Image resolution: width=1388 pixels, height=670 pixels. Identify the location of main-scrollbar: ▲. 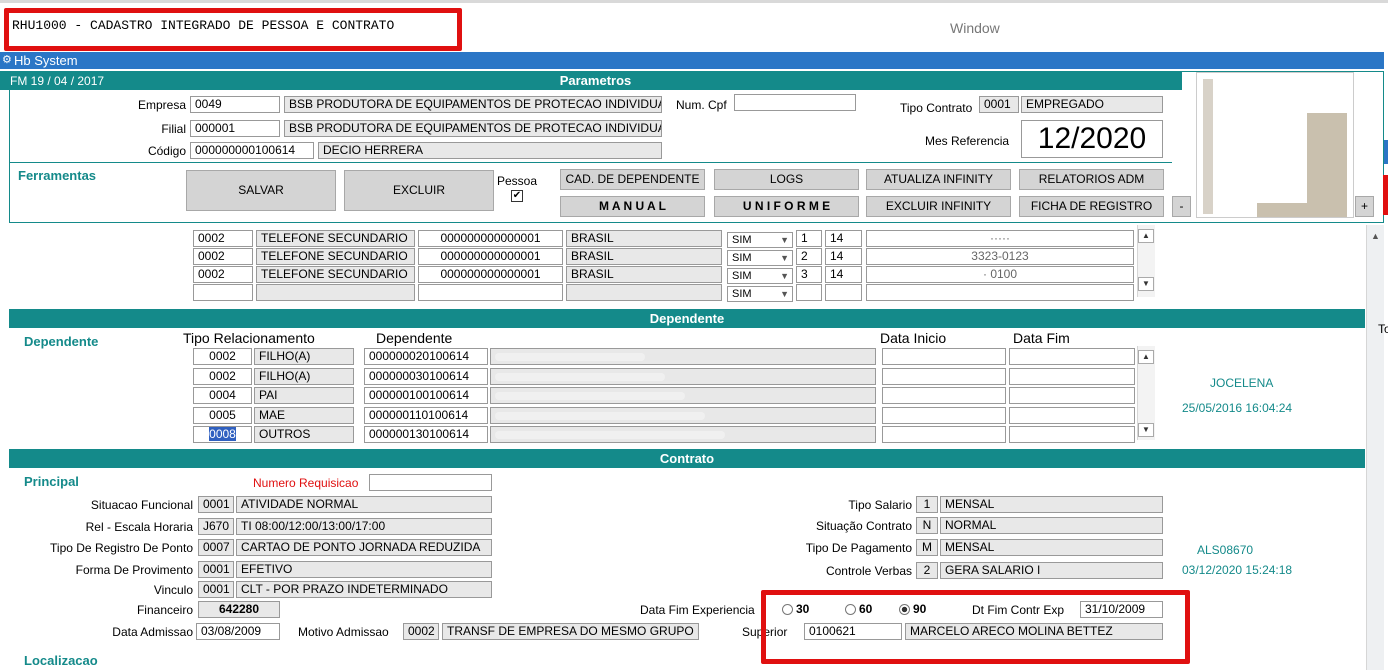
(1375, 447).